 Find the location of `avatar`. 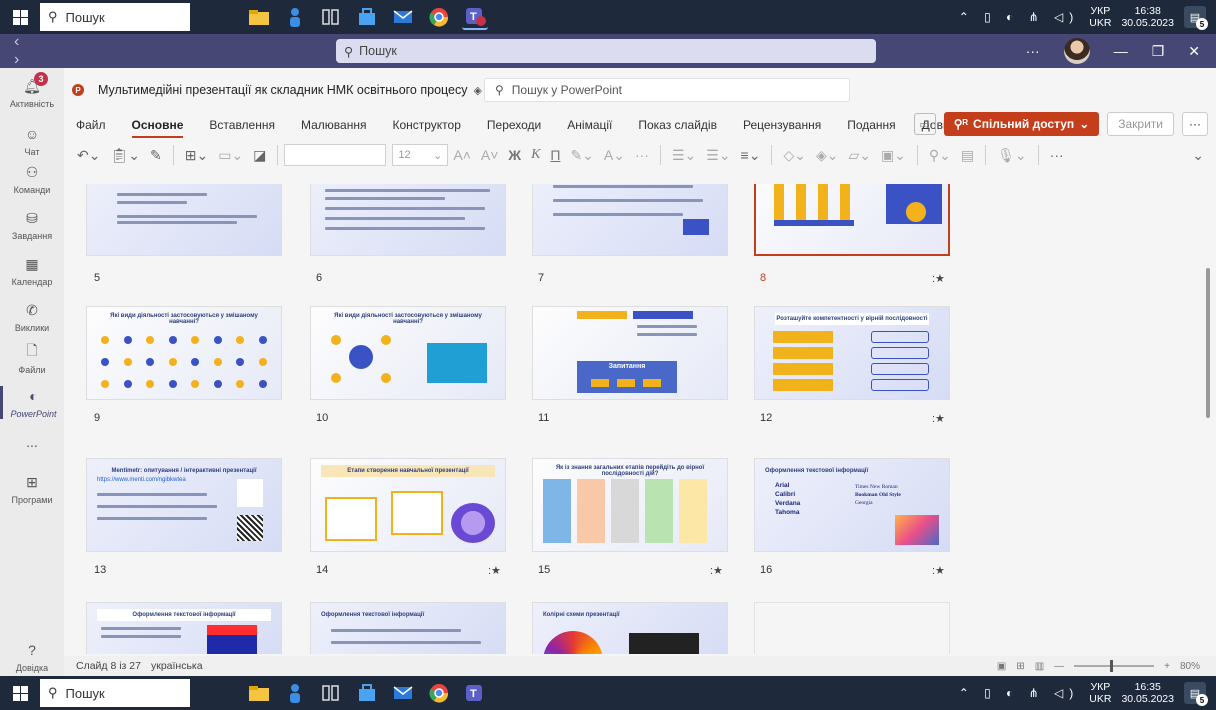

avatar is located at coordinates (1076, 51).